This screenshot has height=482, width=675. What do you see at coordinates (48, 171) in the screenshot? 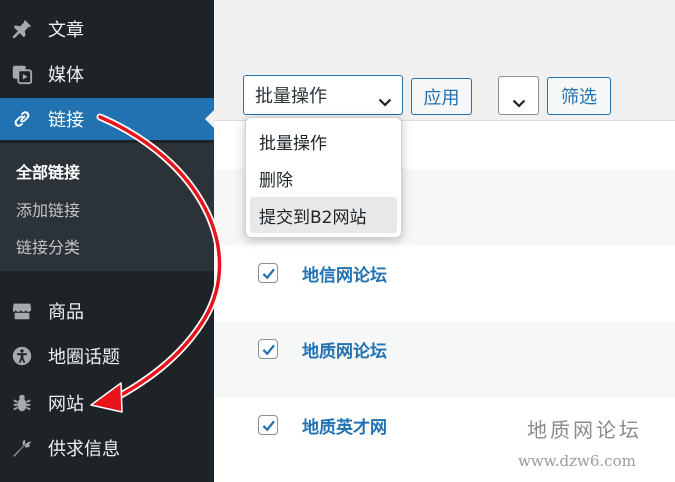
I see `submenu-all-links: 全部链接` at bounding box center [48, 171].